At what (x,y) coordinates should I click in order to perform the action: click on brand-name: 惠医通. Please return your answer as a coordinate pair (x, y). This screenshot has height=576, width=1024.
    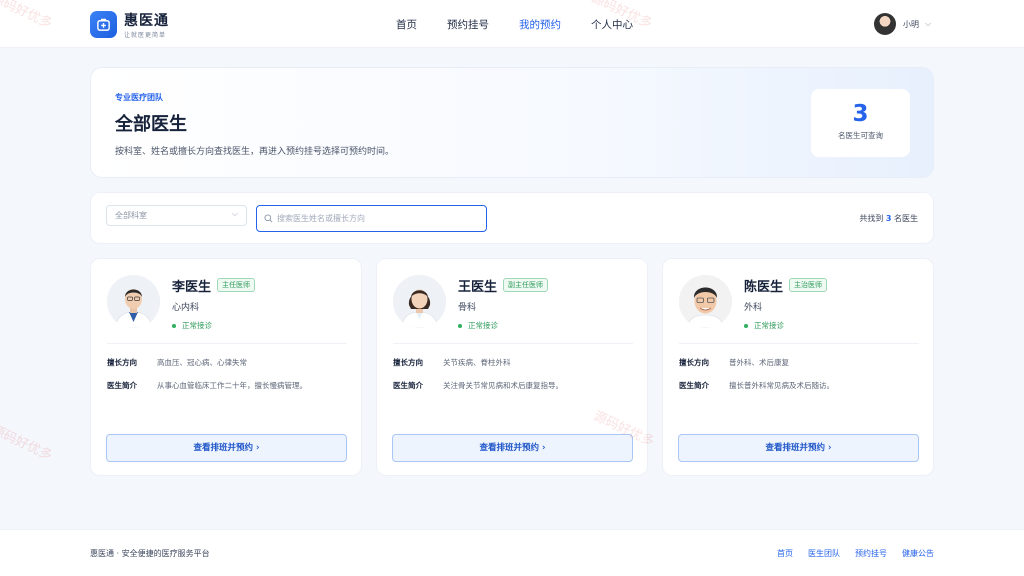
    Looking at the image, I should click on (146, 20).